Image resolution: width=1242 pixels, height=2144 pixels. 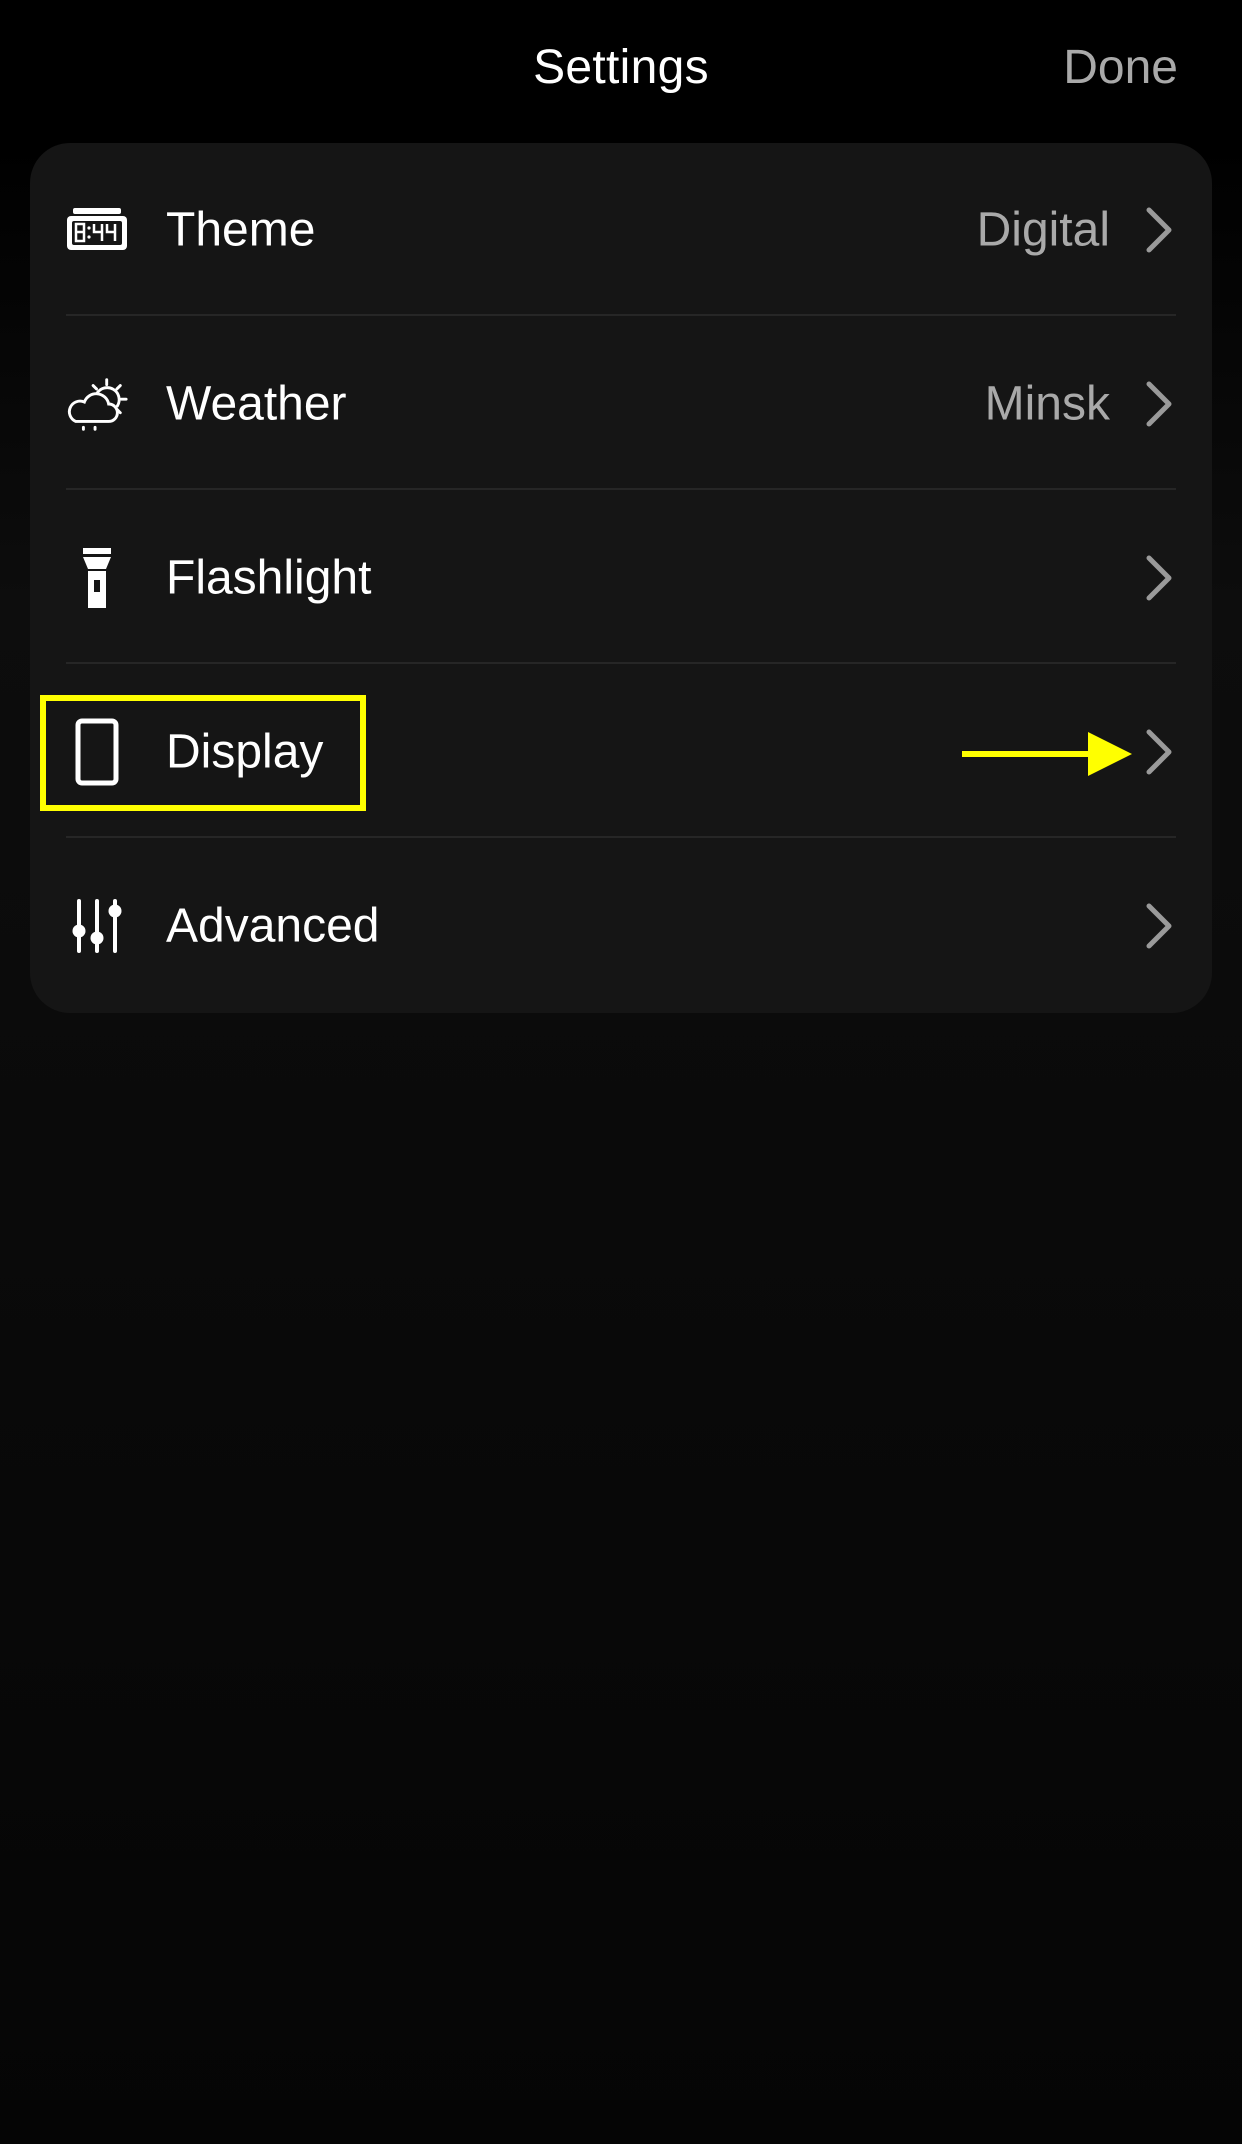 I want to click on settings-item-value: Minsk, so click(x=1047, y=404).